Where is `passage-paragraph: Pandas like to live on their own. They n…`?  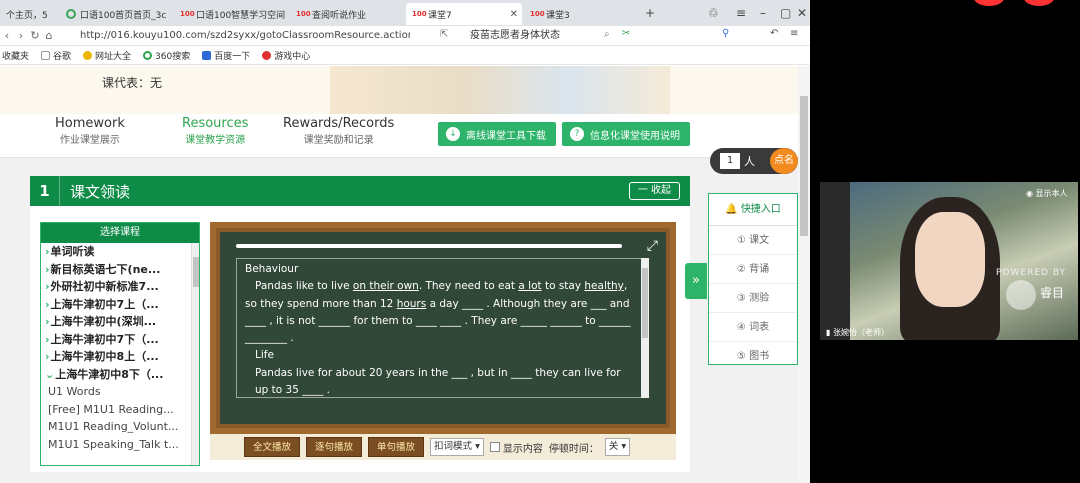 passage-paragraph: Pandas like to live on their own. They n… is located at coordinates (438, 312).